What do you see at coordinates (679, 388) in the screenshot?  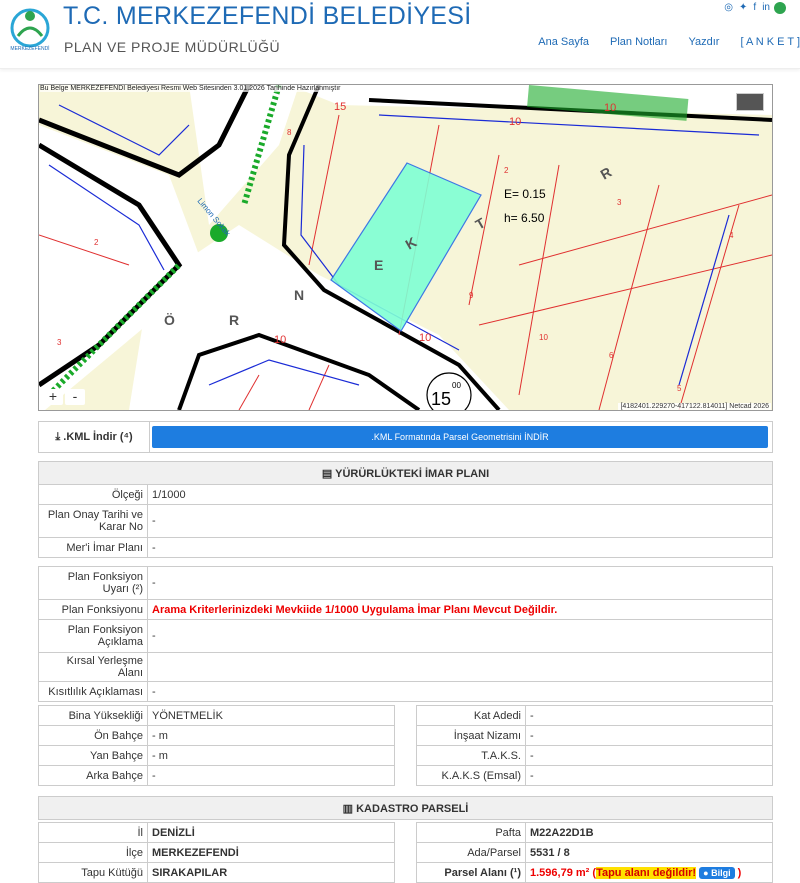 I see `svg-text: 5` at bounding box center [679, 388].